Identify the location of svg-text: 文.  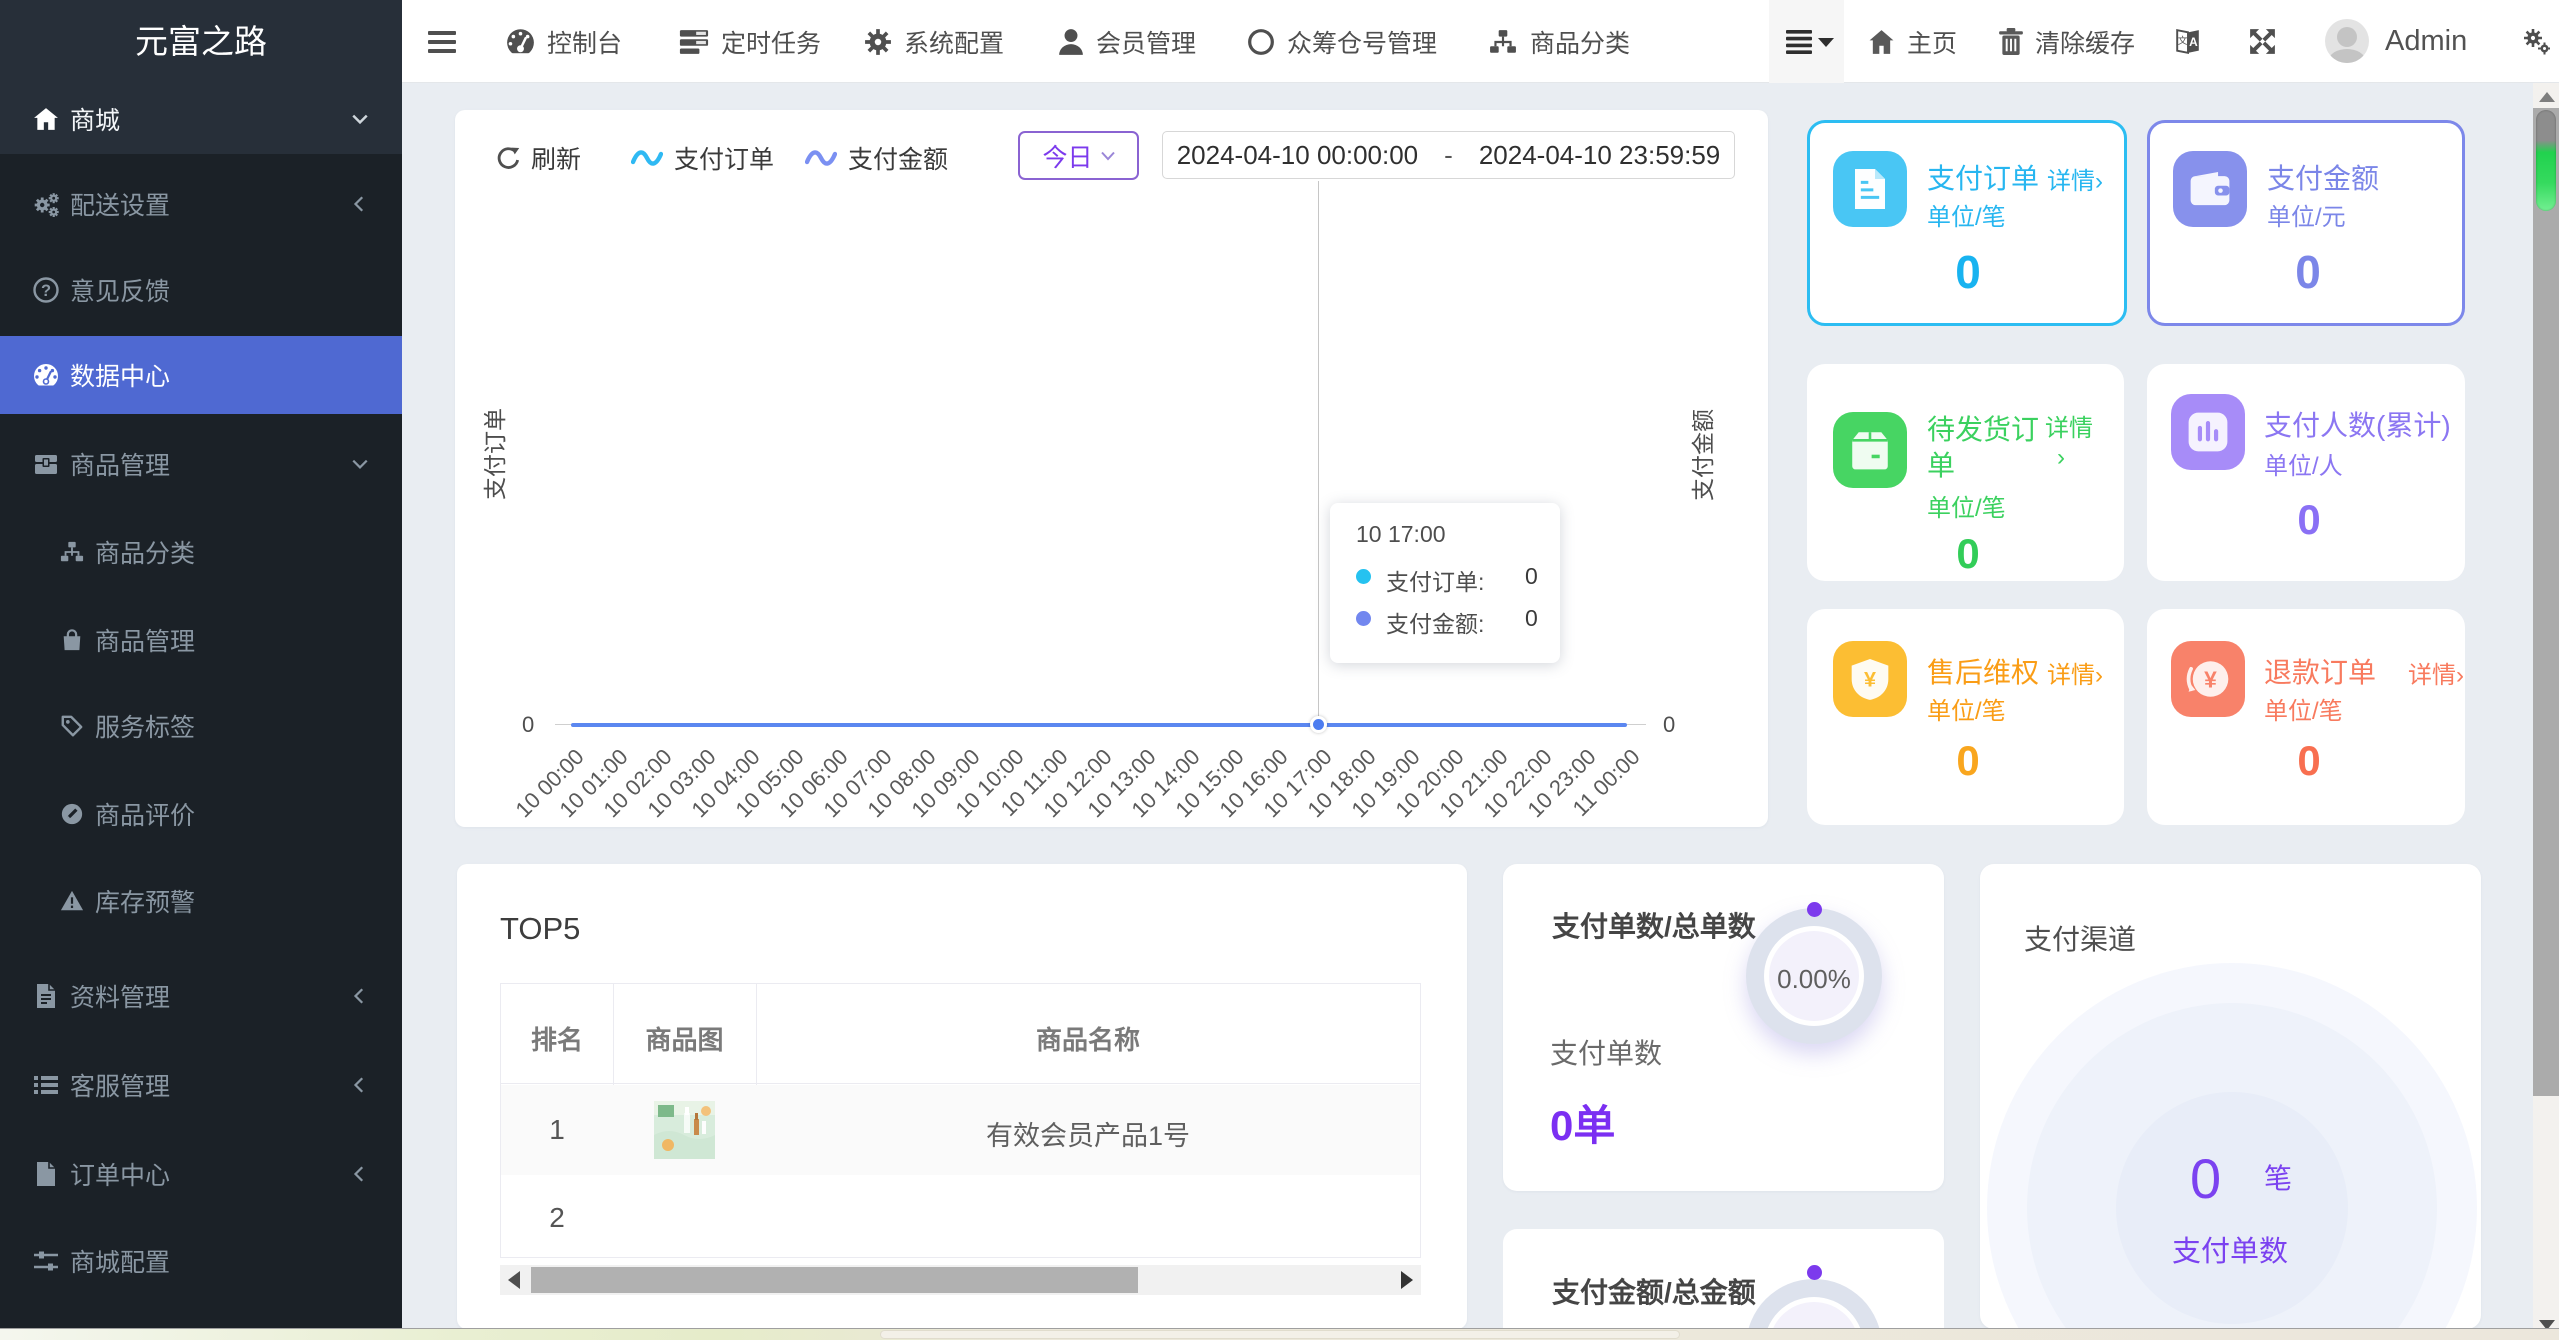
(2183, 40).